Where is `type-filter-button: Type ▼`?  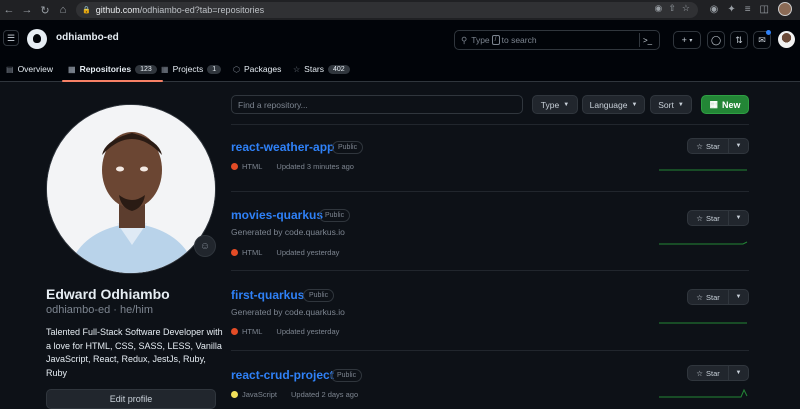
type-filter-button: Type ▼ is located at coordinates (555, 104).